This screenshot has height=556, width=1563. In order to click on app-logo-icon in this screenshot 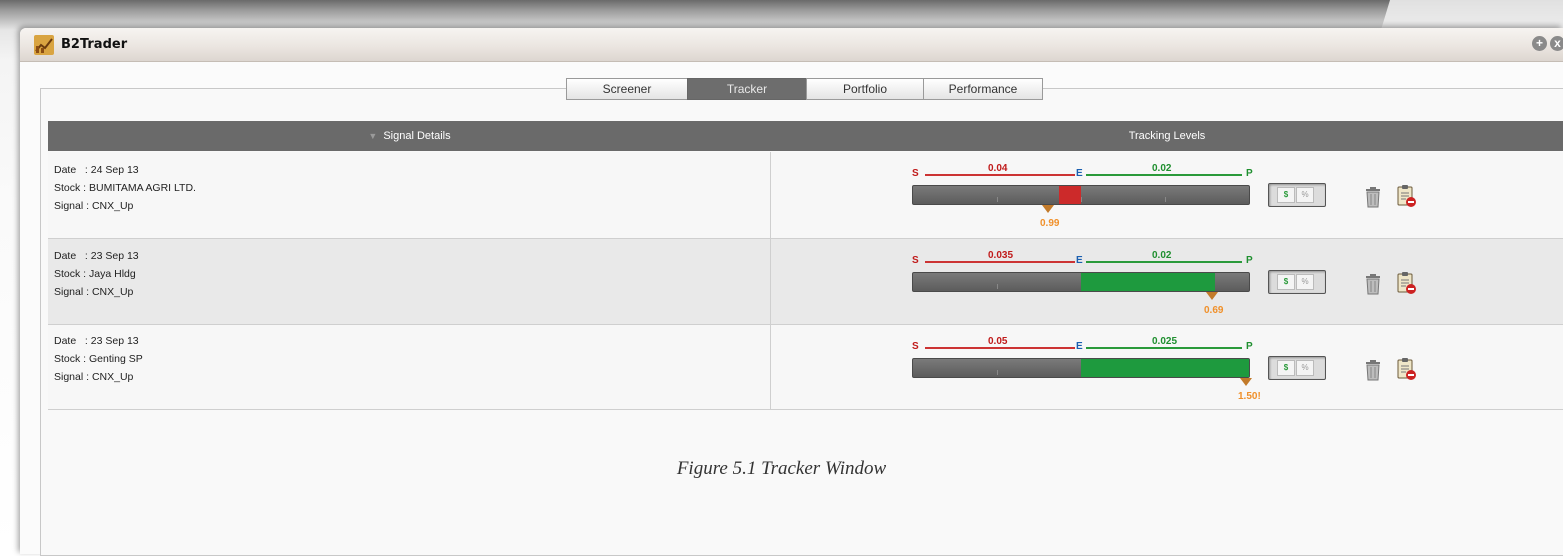, I will do `click(44, 45)`.